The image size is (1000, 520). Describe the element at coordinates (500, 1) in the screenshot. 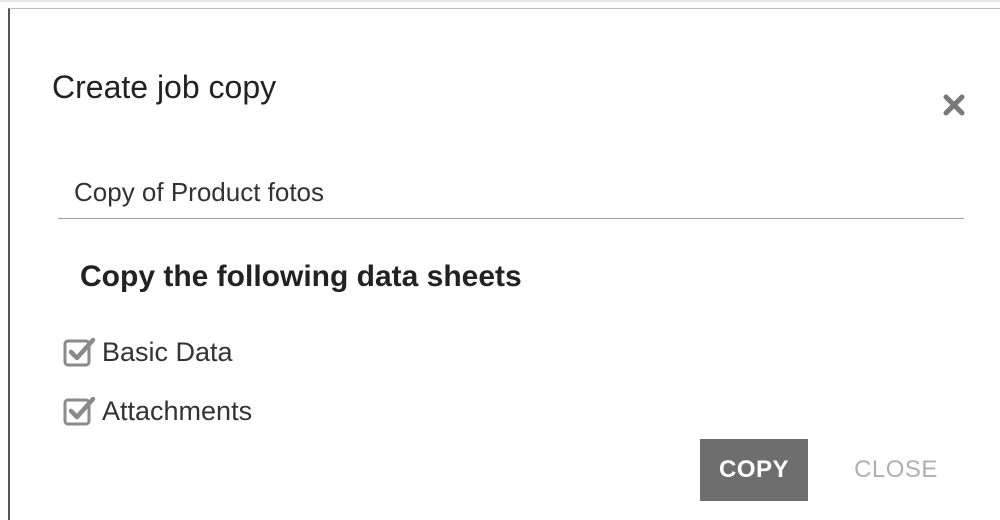

I see `backdrop-divider` at that location.